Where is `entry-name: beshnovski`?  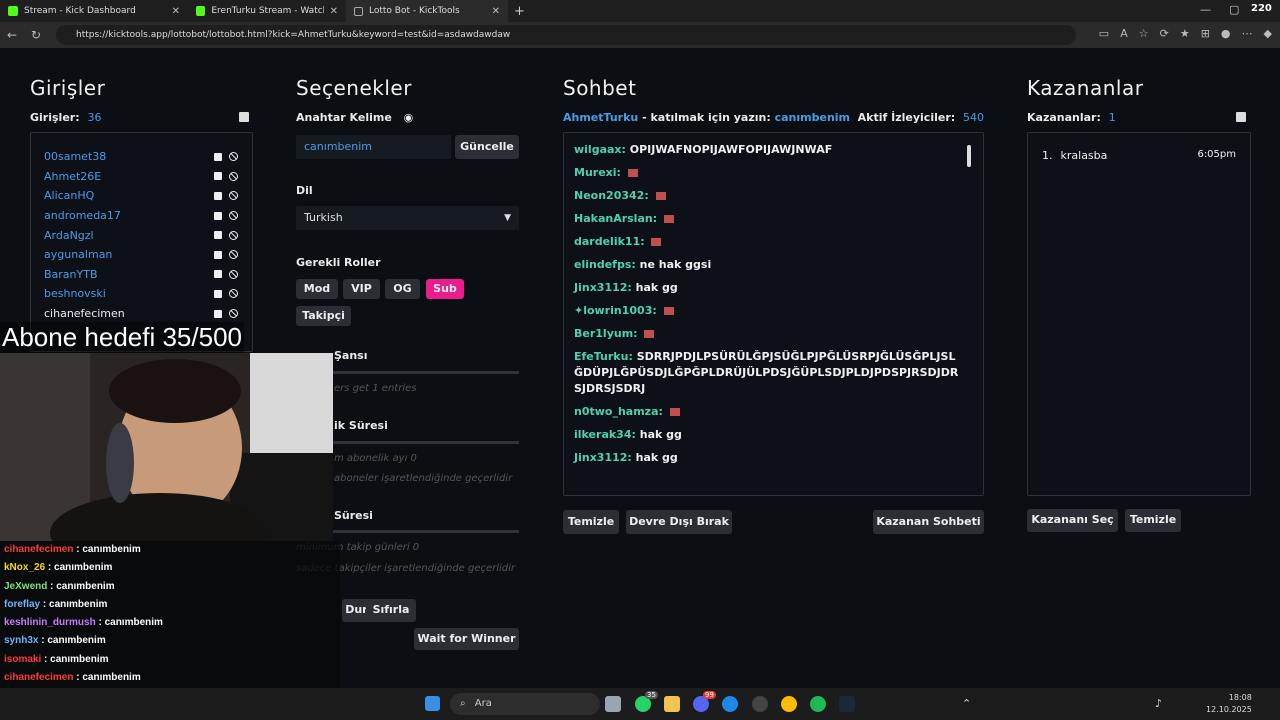
entry-name: beshnovski is located at coordinates (129, 293).